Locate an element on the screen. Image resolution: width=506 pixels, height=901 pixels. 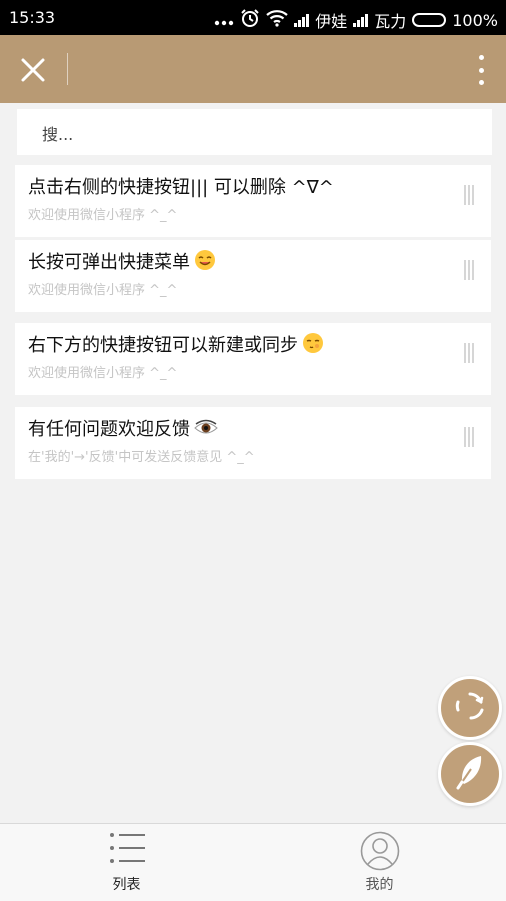
sync-button is located at coordinates (470, 708).